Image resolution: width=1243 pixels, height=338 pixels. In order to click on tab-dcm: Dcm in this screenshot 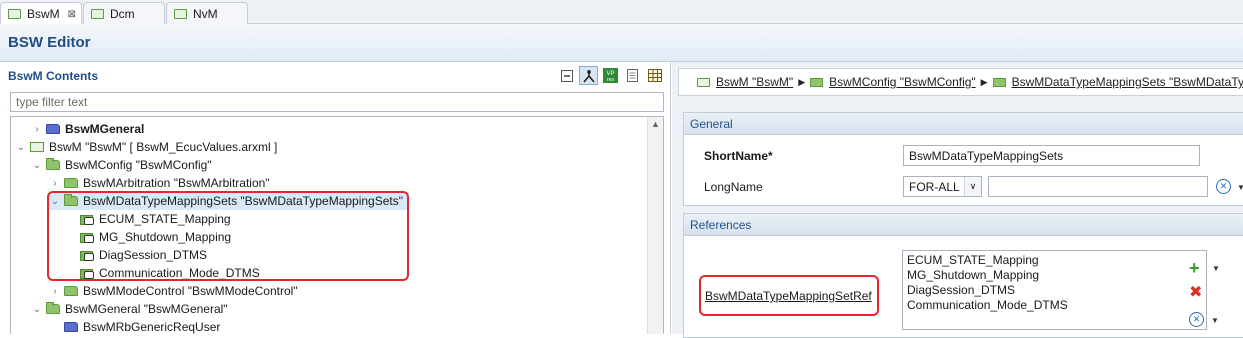, I will do `click(124, 13)`.